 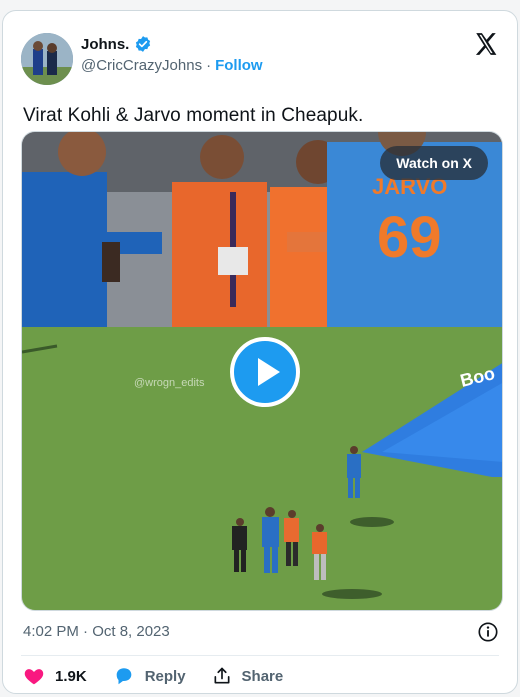 I want to click on reply-button: Reply, so click(x=149, y=676).